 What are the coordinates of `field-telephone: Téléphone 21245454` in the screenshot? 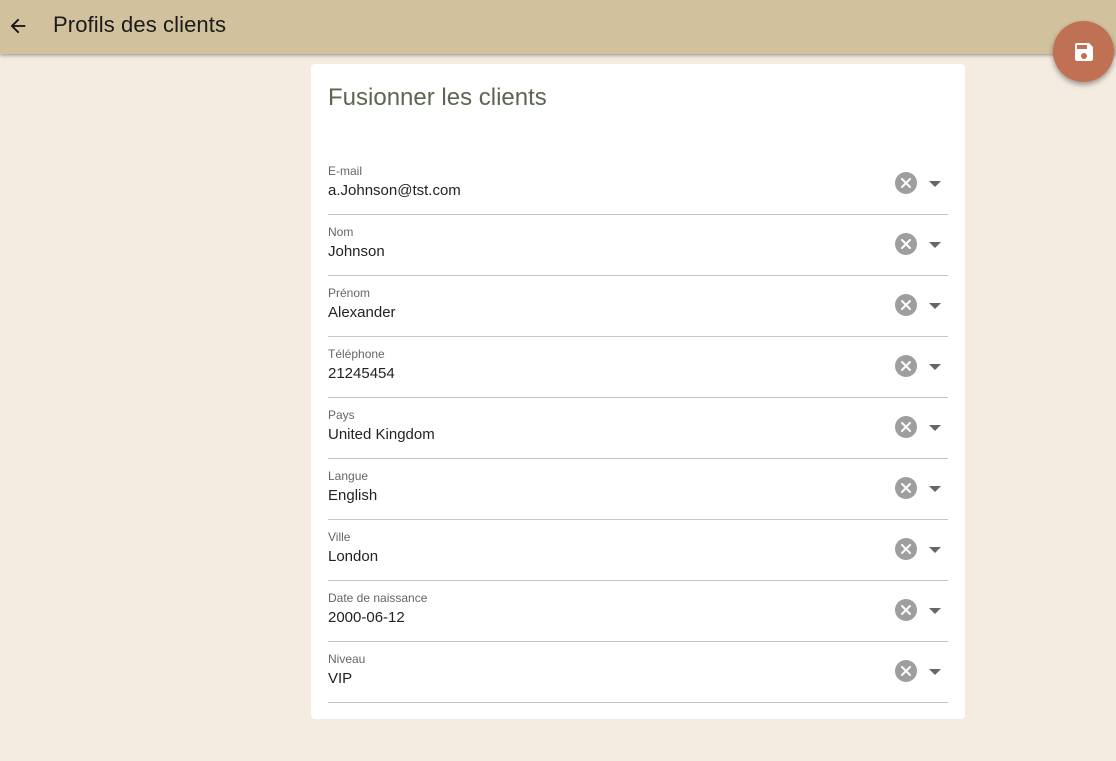 It's located at (638, 367).